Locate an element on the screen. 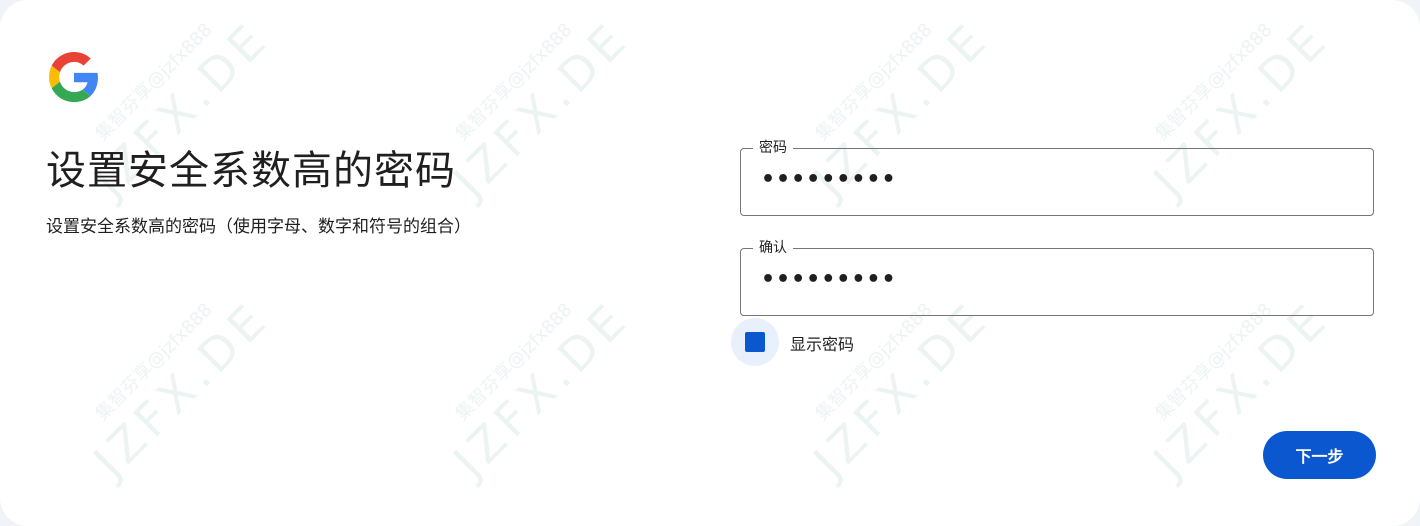 Image resolution: width=1420 pixels, height=526 pixels. password-field-value: ••••••••• is located at coordinates (829, 179).